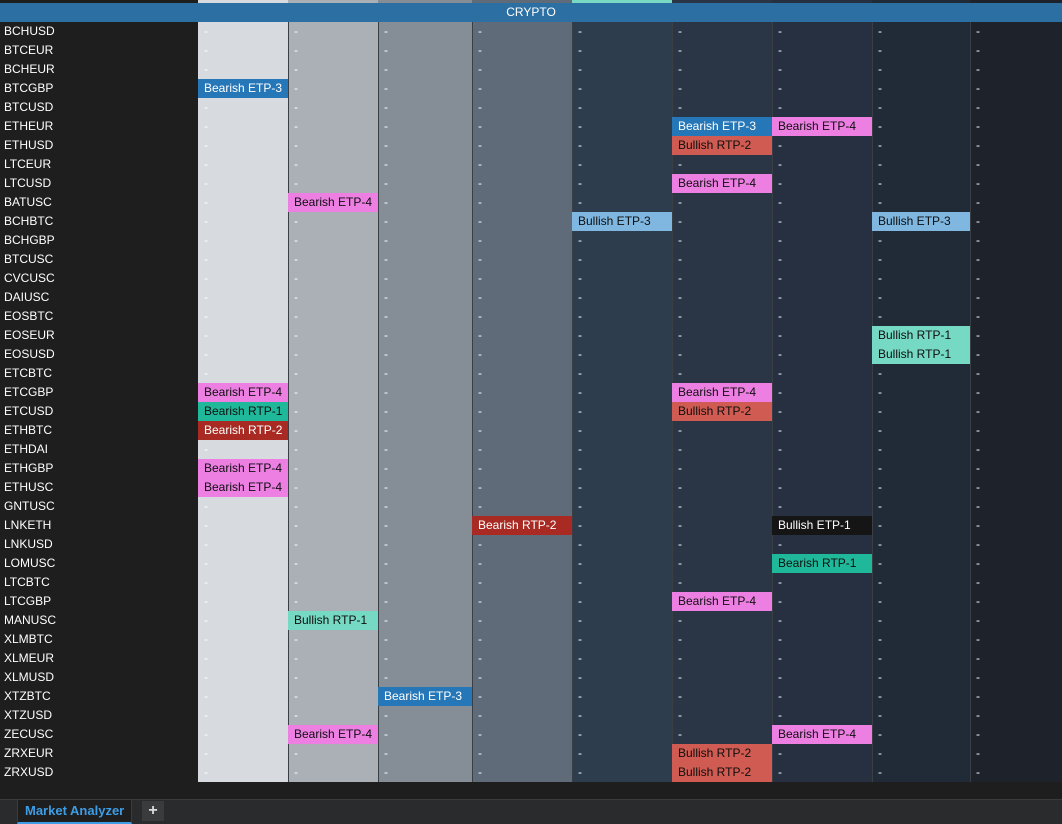 This screenshot has height=824, width=1062. What do you see at coordinates (822, 734) in the screenshot?
I see `signal-cell: Bearish ETP-4` at bounding box center [822, 734].